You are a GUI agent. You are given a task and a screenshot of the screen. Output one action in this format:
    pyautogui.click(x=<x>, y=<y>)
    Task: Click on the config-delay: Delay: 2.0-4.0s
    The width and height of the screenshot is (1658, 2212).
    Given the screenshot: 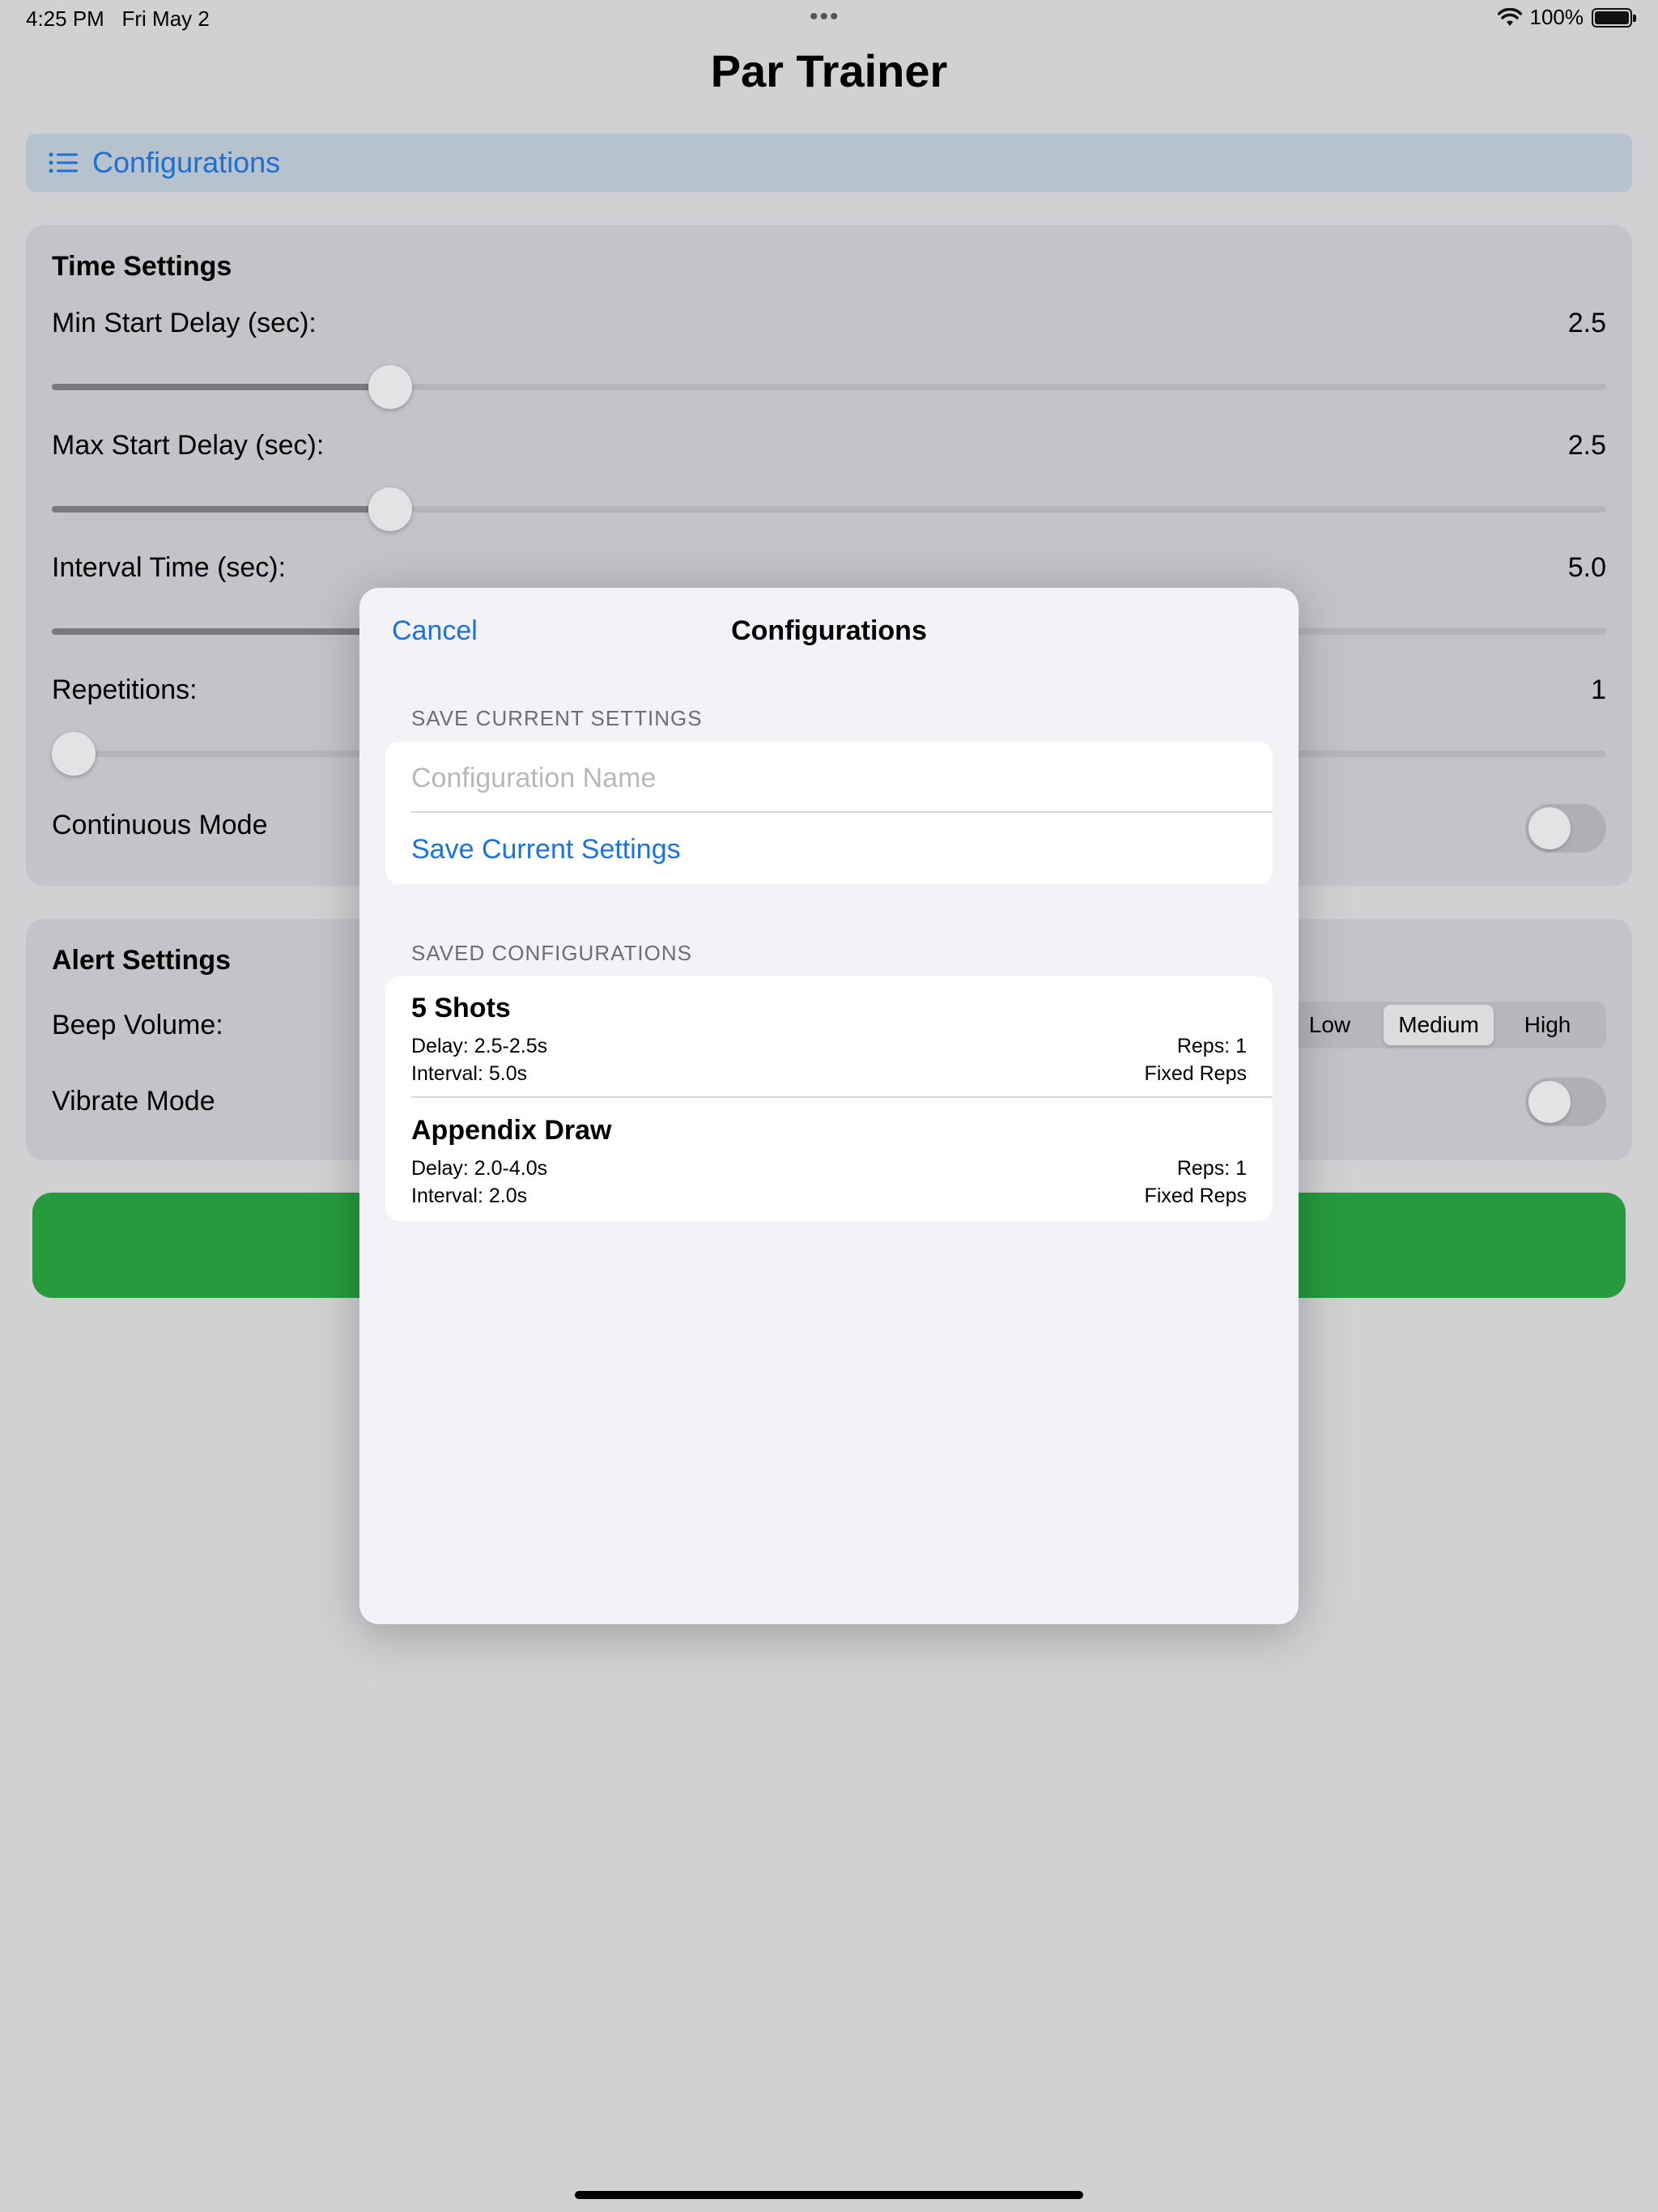 What is the action you would take?
    pyautogui.click(x=479, y=1169)
    